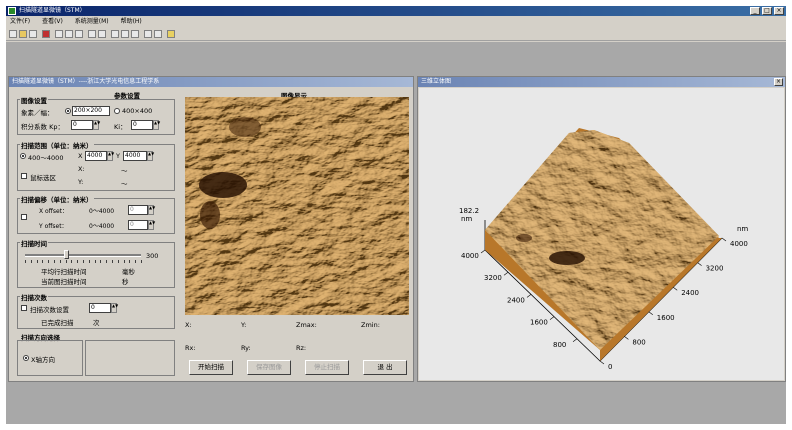  I want to click on new-file-icon, so click(13, 34).